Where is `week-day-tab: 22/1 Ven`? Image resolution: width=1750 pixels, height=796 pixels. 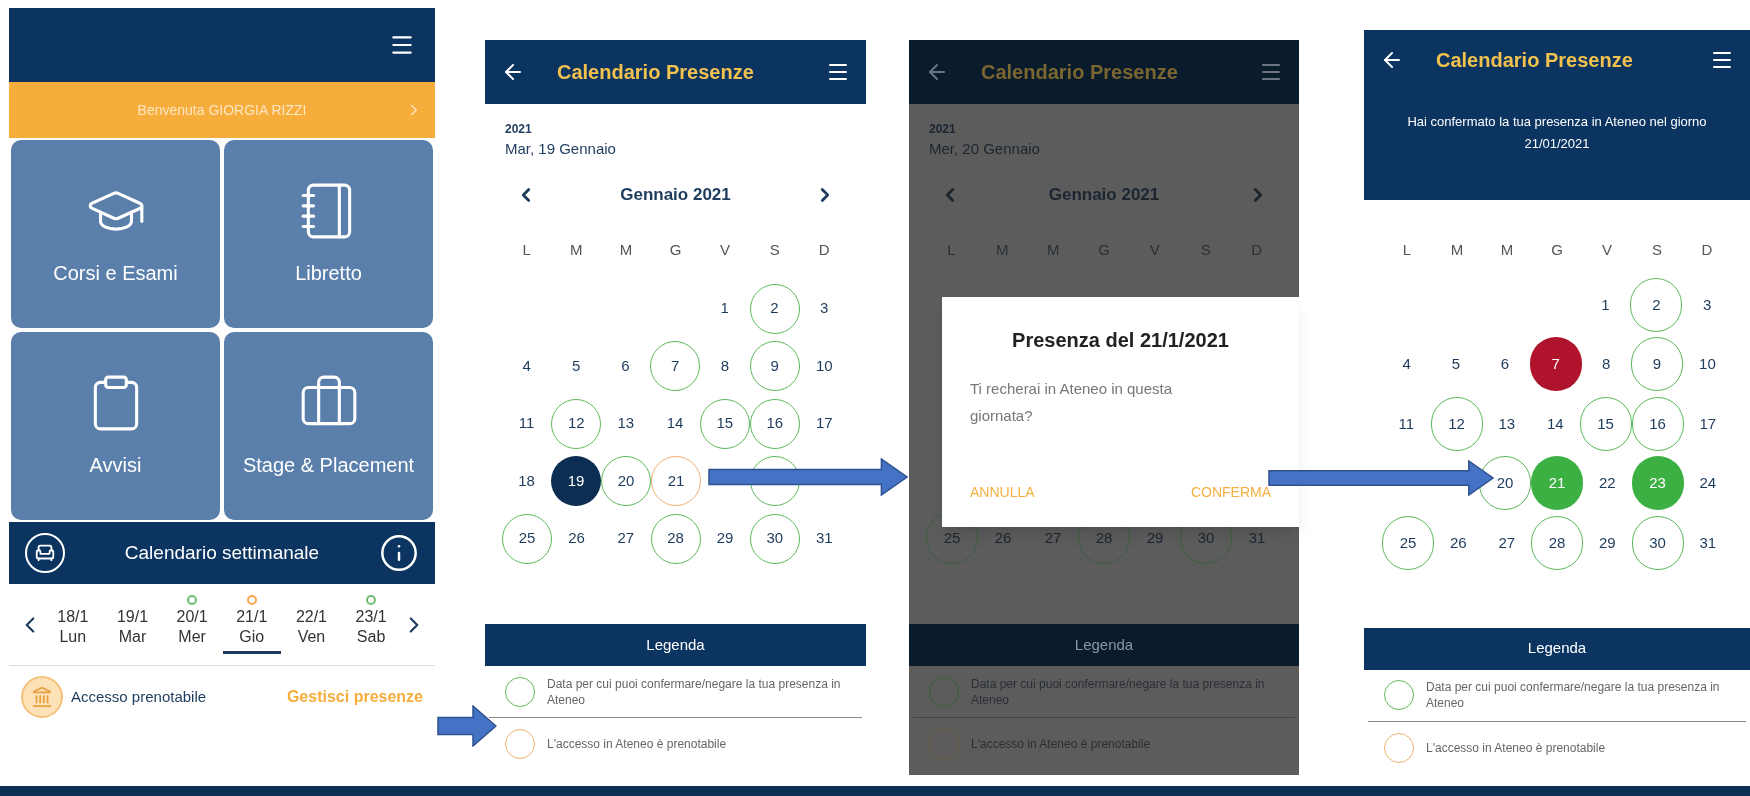
week-day-tab: 22/1 Ven is located at coordinates (311, 624).